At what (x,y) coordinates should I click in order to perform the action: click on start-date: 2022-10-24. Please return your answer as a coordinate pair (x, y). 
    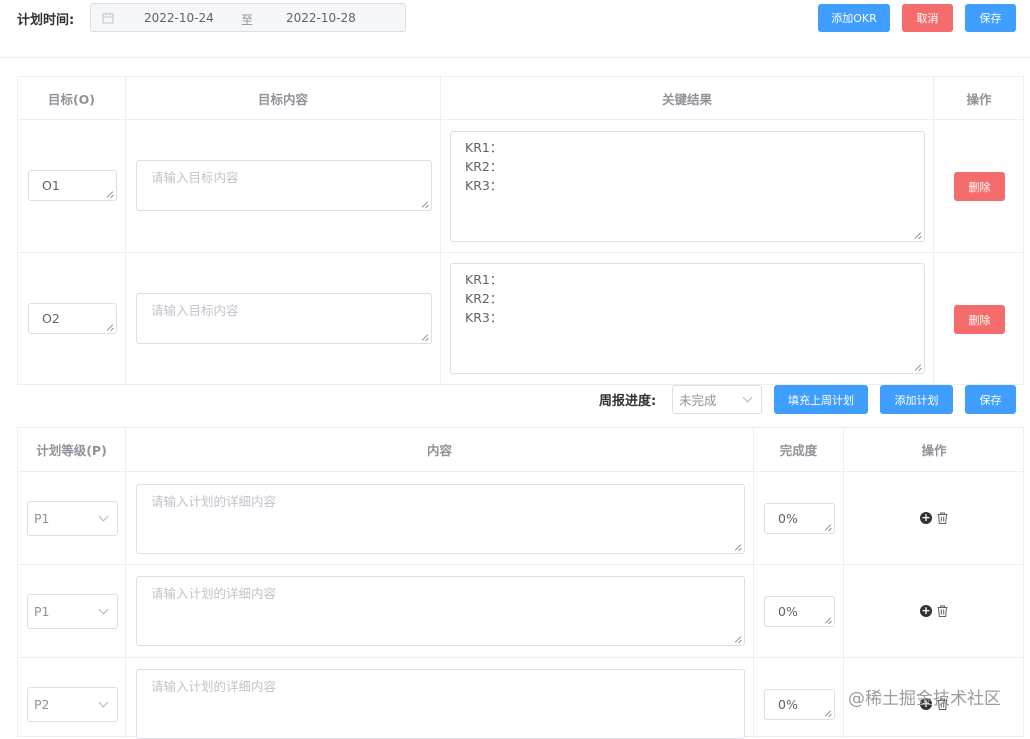
    Looking at the image, I should click on (179, 18).